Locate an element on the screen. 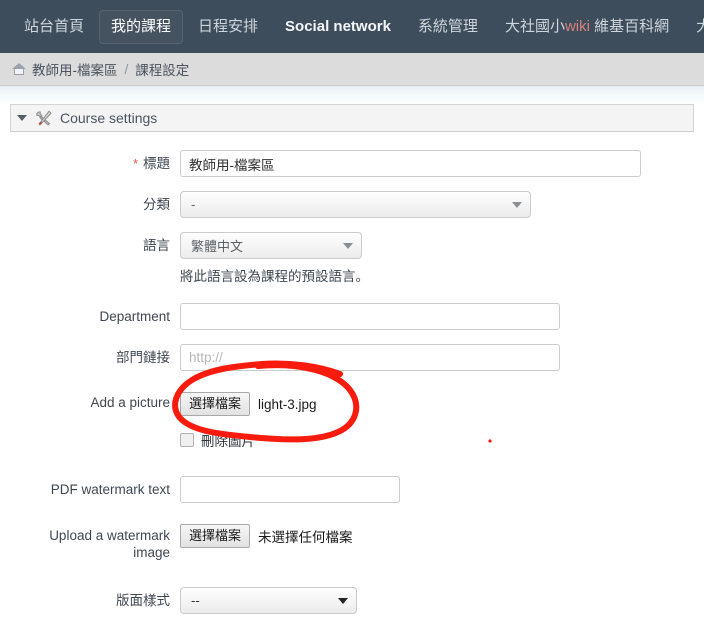  category-select-value: - is located at coordinates (193, 204).